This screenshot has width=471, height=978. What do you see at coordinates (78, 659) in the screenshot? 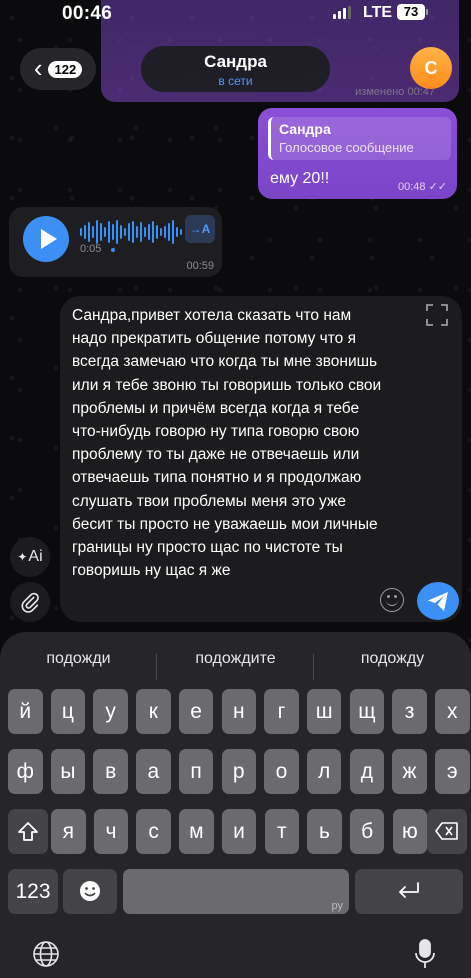
I see `suggestion-1: подожди` at bounding box center [78, 659].